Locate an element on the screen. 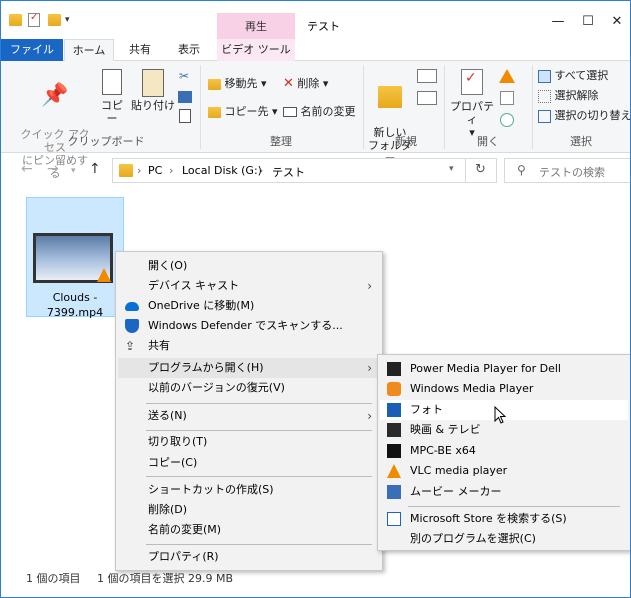  onedrive-icon is located at coordinates (132, 306).